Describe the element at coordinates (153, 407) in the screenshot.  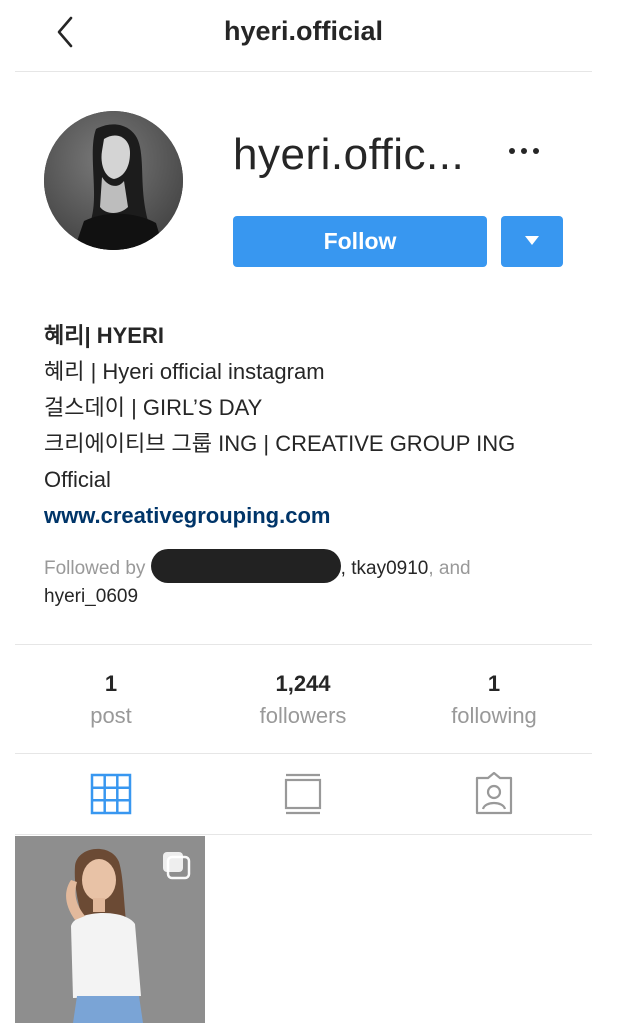
I see `bio-line: 걸스데이 | GIRL’S DAY` at that location.